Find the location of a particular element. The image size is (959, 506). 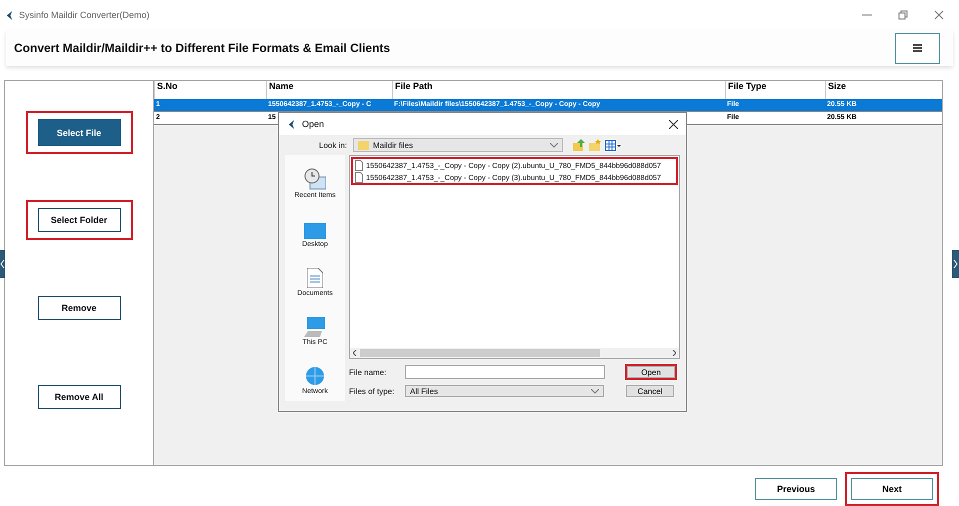

select-file-button: Select File is located at coordinates (79, 132).